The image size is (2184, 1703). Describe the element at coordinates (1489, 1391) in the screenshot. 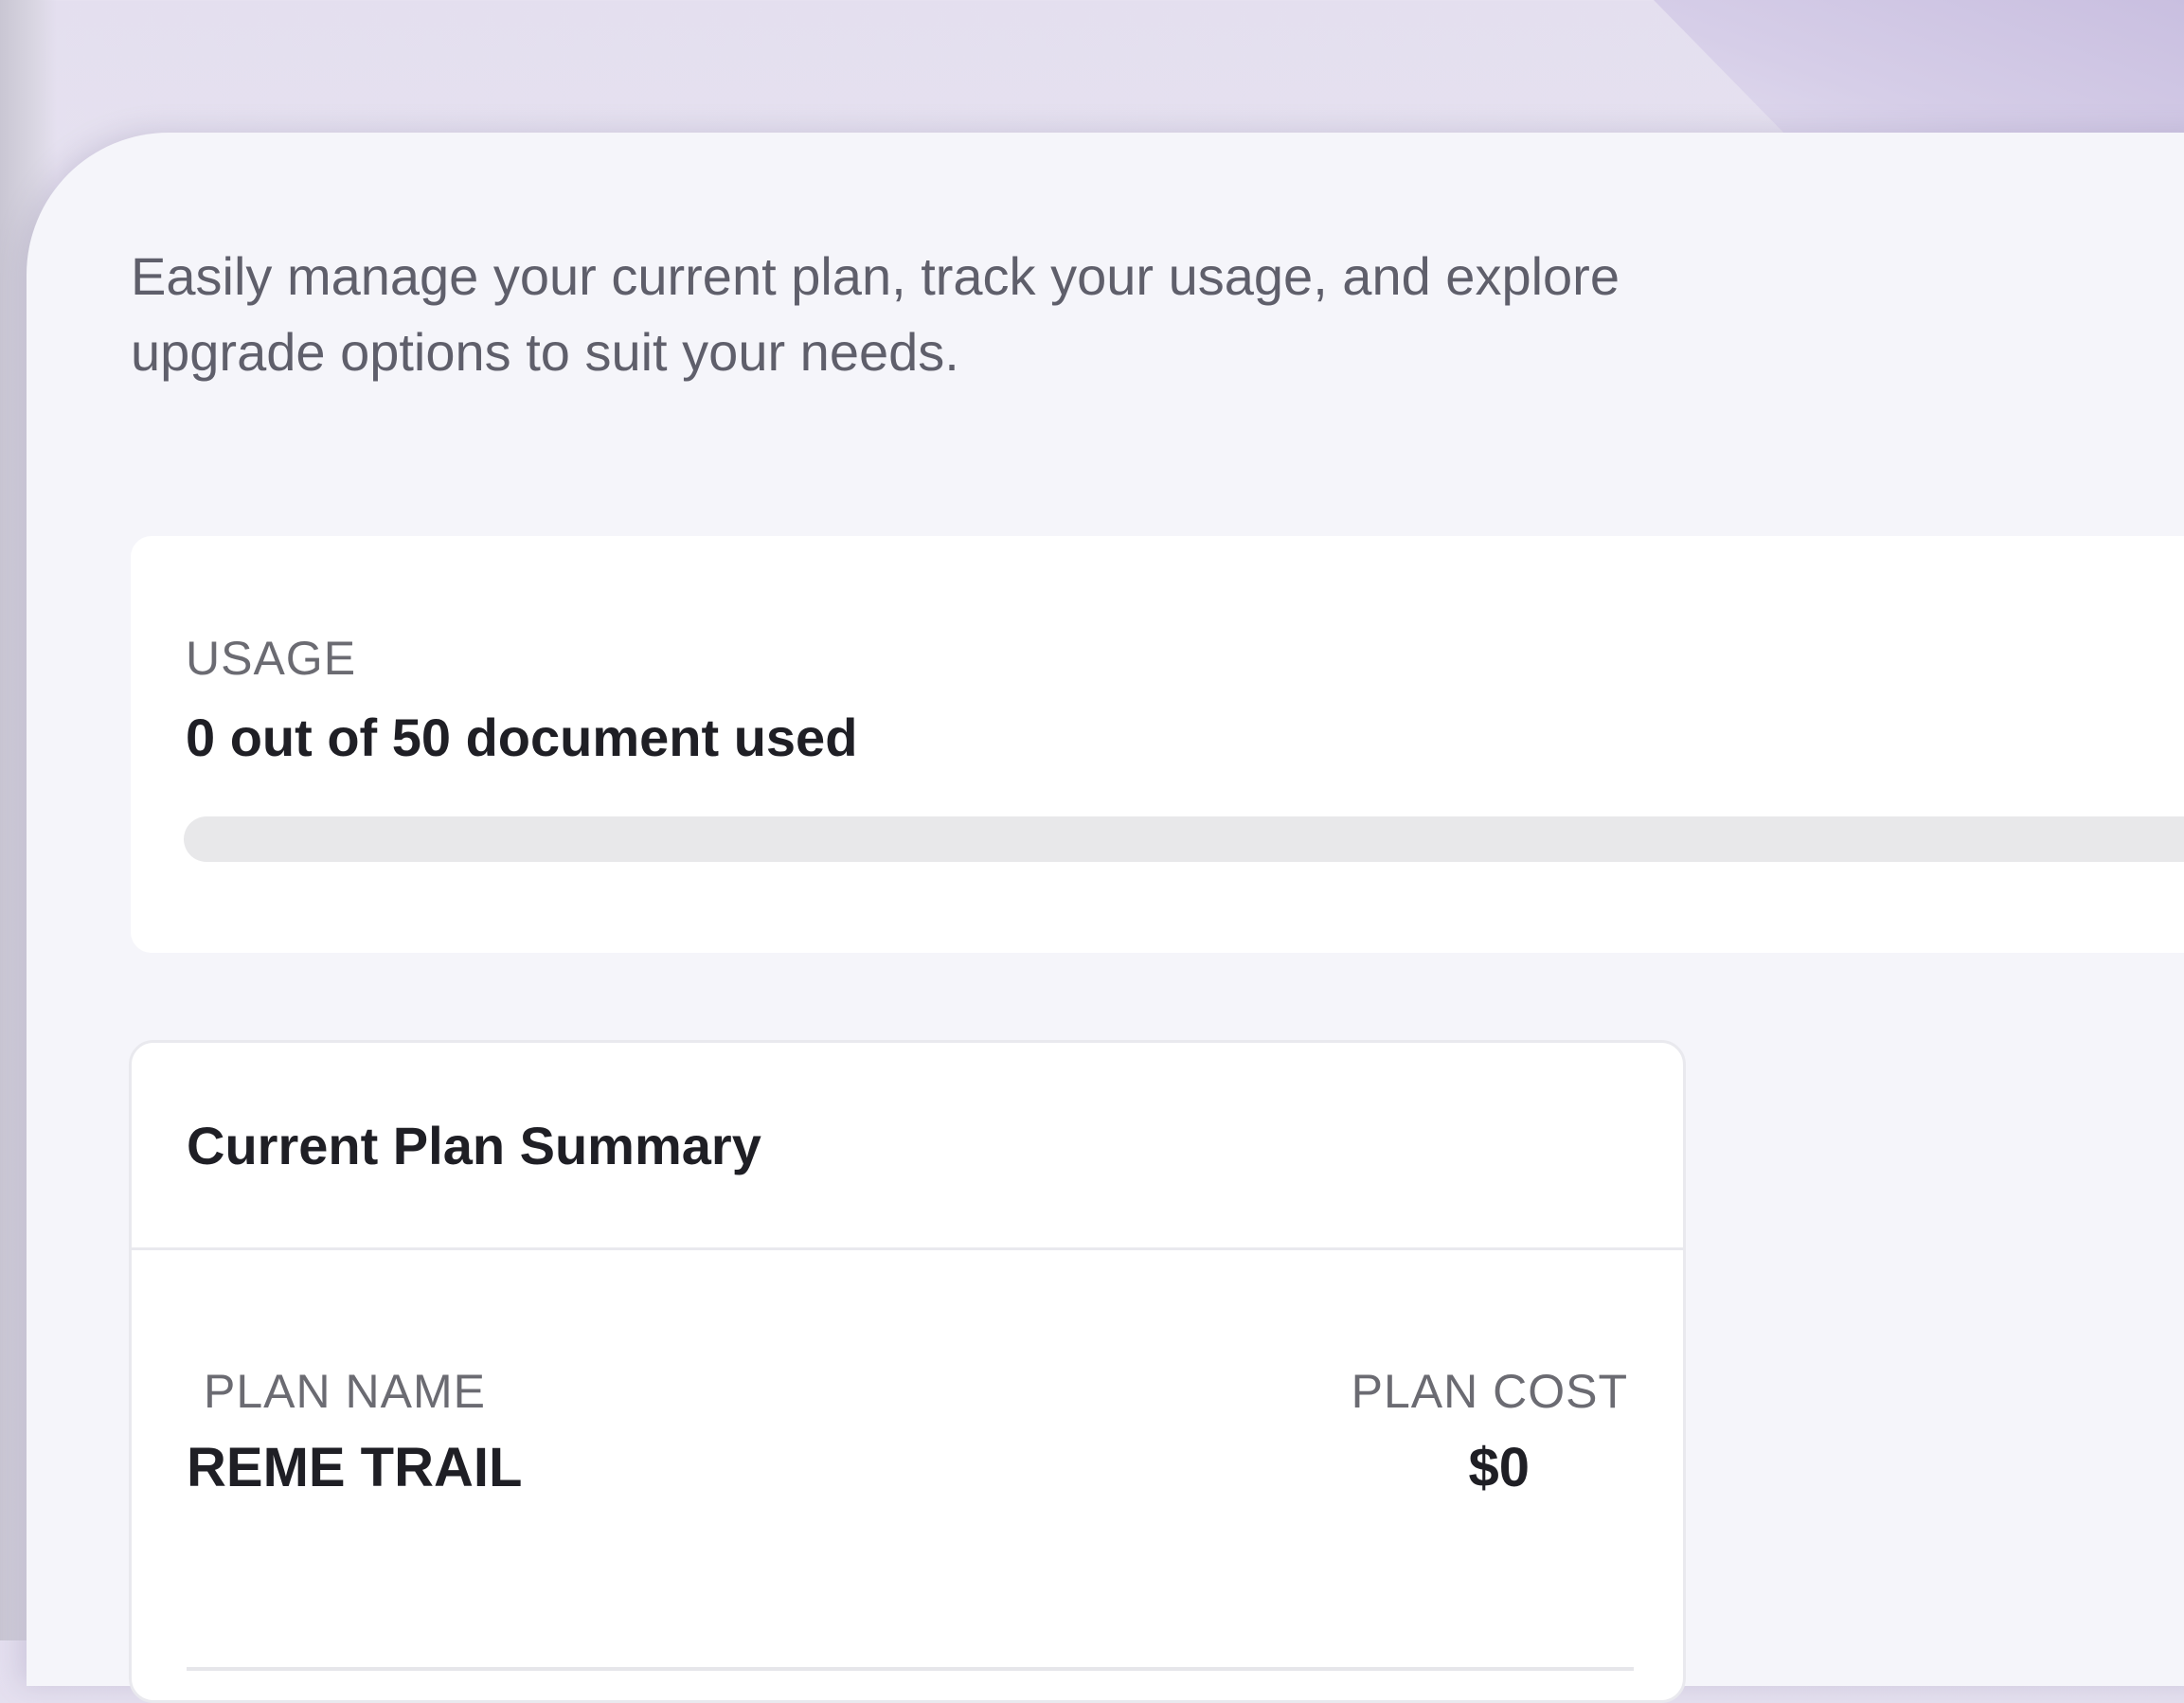

I see `plan-cost-label: PLAN COST` at that location.